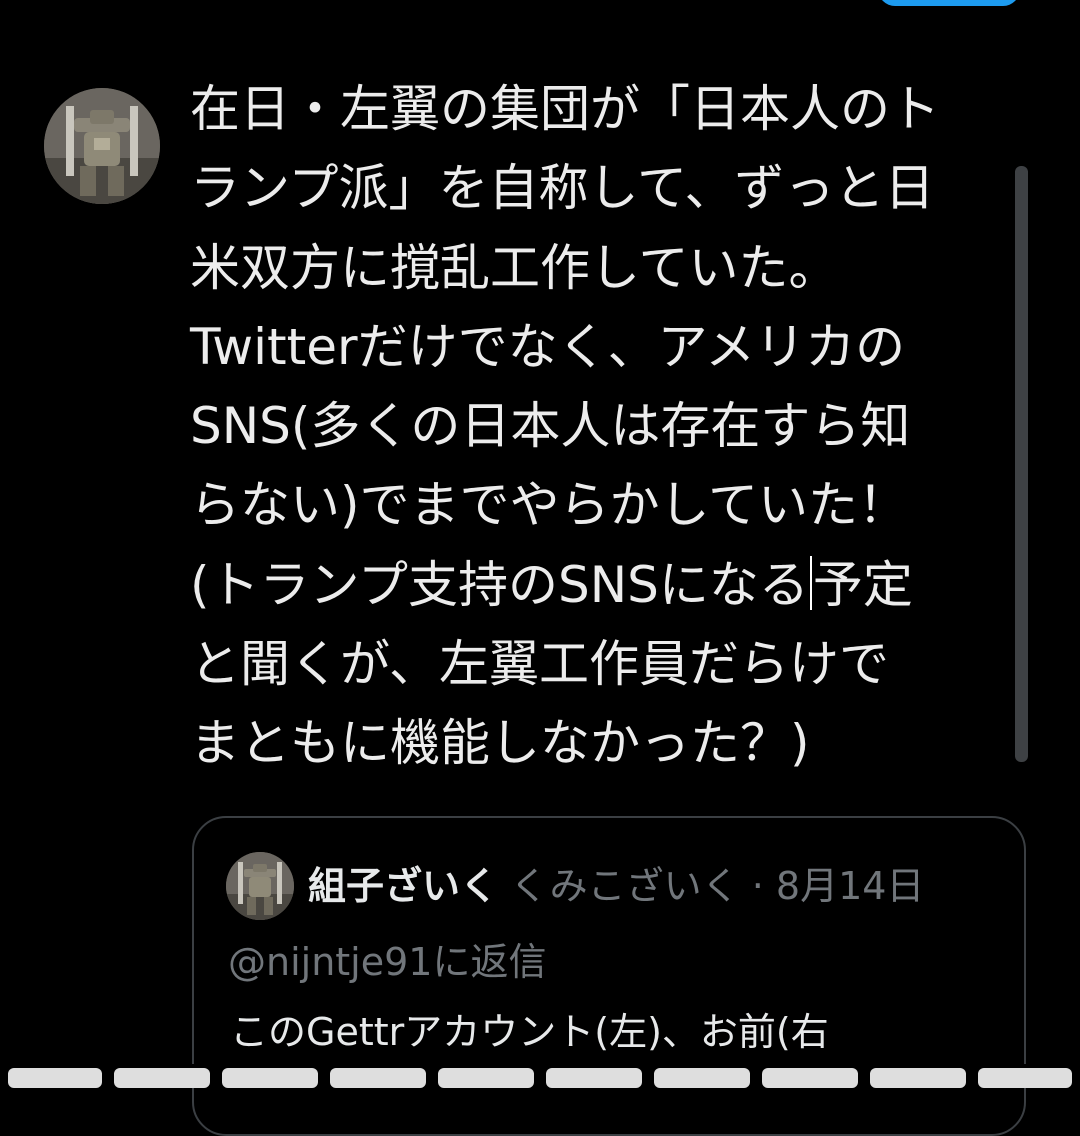 This screenshot has height=1136, width=1080. Describe the element at coordinates (562, 188) in the screenshot. I see `compose-line: ランプ派」を自称して、ずっと日` at that location.